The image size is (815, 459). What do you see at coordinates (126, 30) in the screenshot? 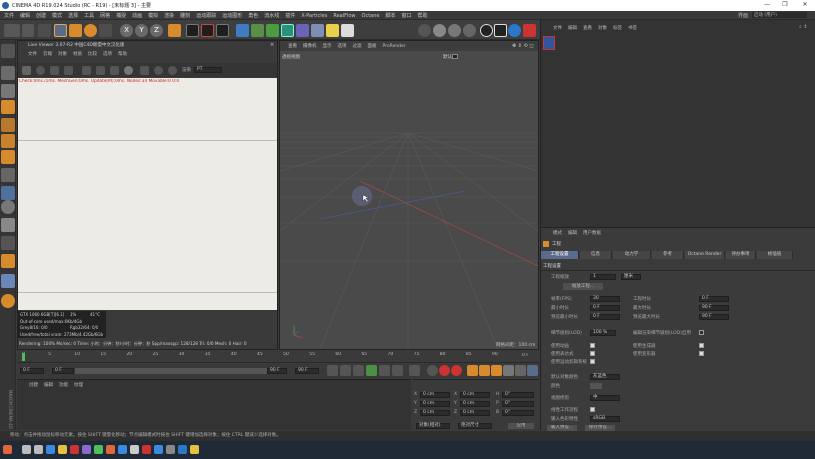
I see `x-axis-icon: X` at bounding box center [126, 30].